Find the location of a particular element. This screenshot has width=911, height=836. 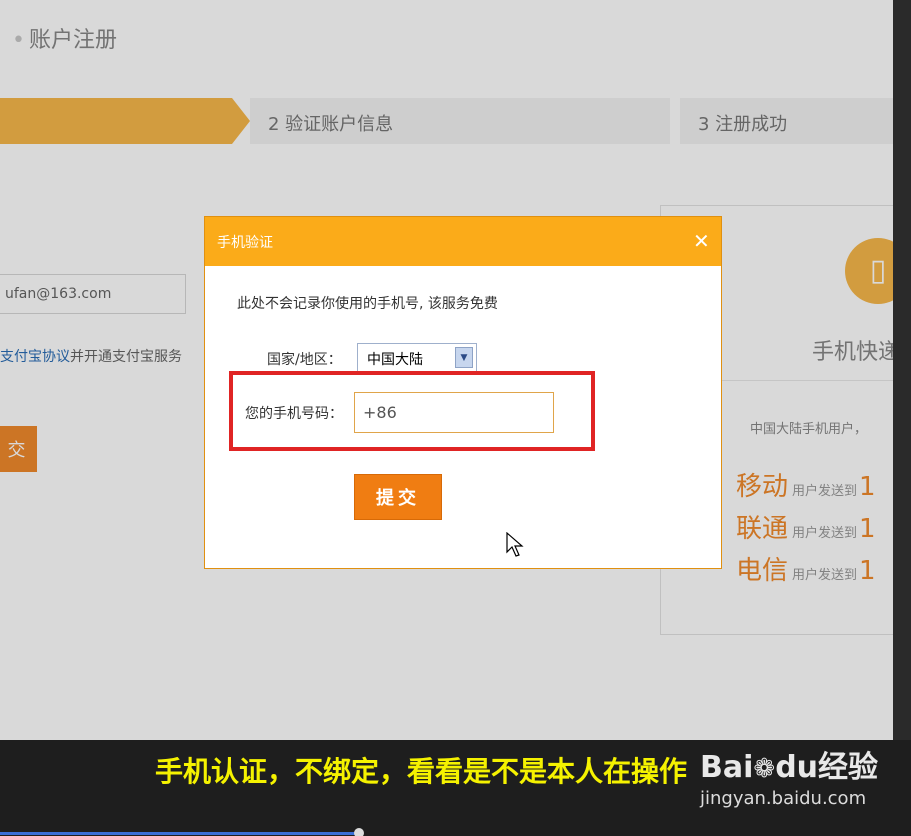

country-value: 中国大陆 is located at coordinates (395, 360).